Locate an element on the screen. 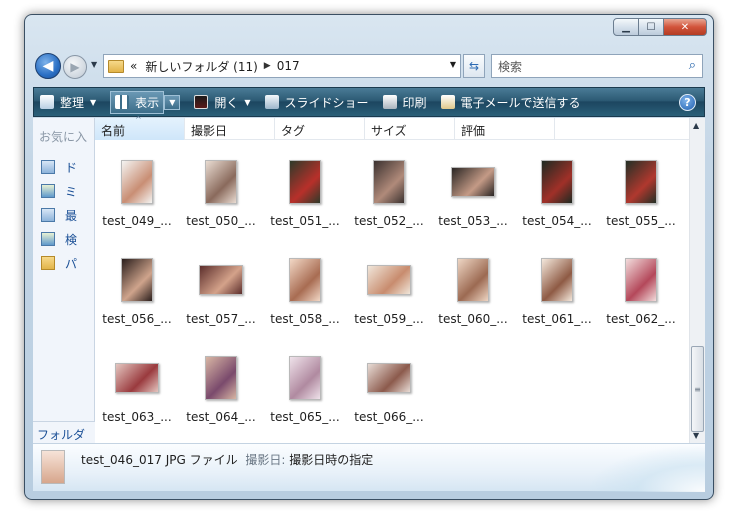  details-pane: test_046_017 JPG ファイル 撮影日: 撮影日時の指定 is located at coordinates (369, 467).